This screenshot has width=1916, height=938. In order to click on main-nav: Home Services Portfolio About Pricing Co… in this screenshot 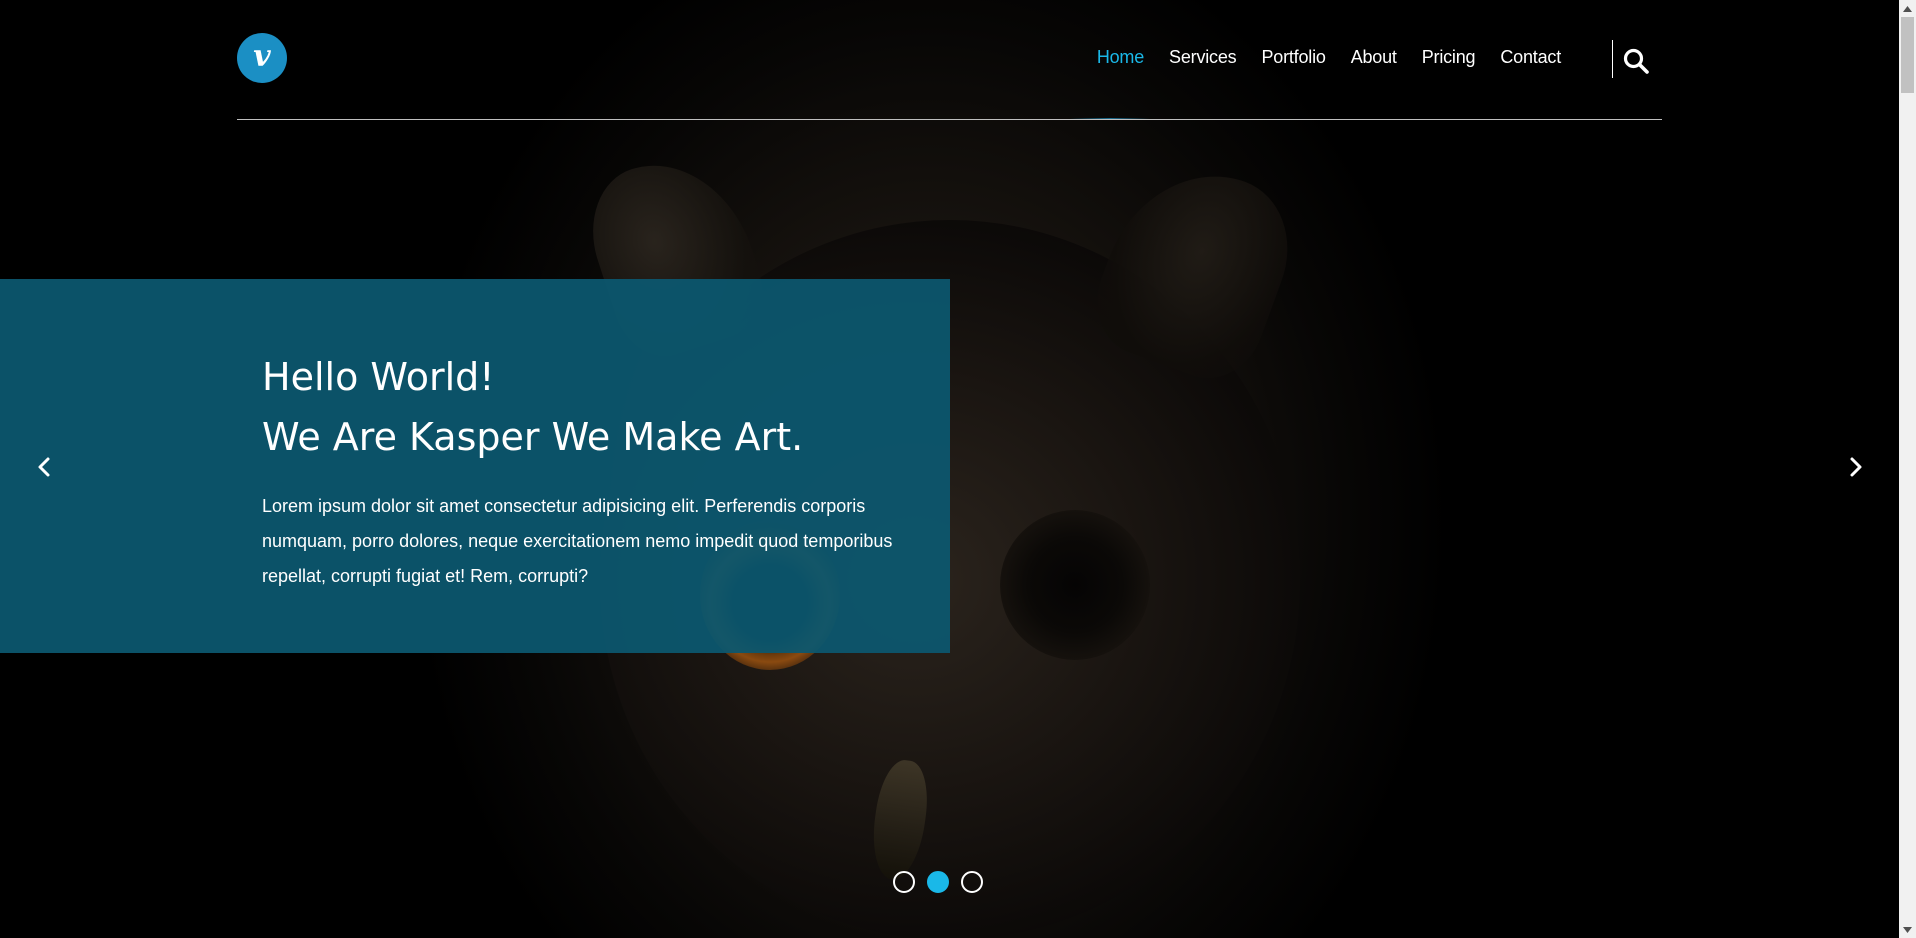, I will do `click(1329, 57)`.